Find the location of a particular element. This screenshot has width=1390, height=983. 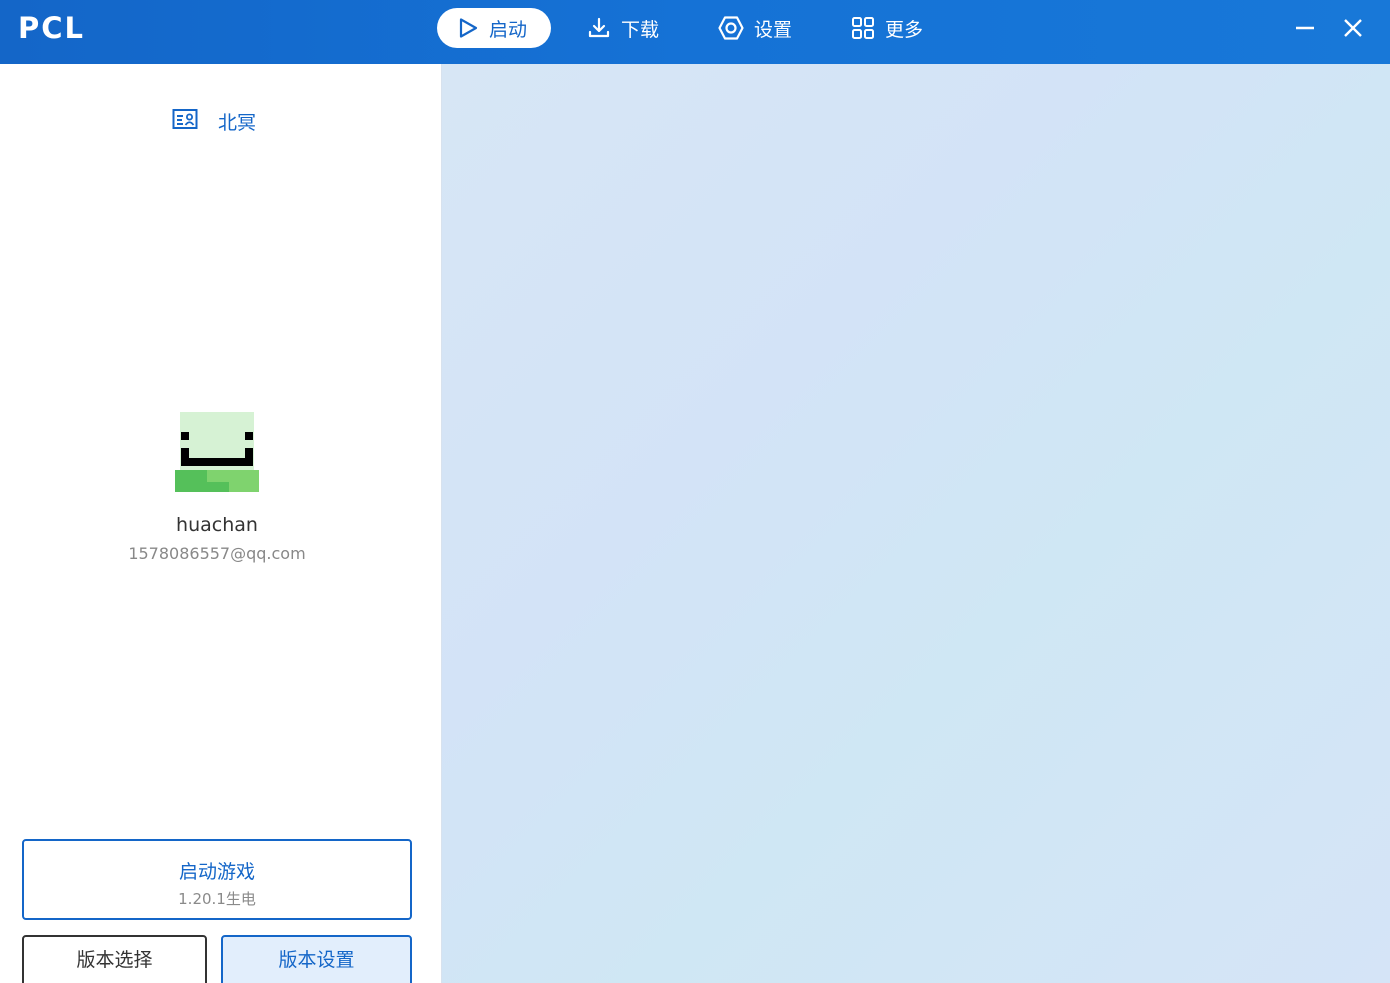

profile-name-label: 北冥 is located at coordinates (237, 123).